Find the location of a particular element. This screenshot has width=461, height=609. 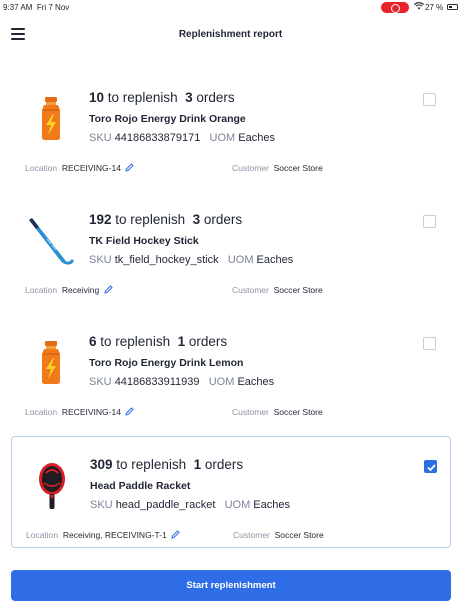

header: Replenishment report is located at coordinates (230, 35).